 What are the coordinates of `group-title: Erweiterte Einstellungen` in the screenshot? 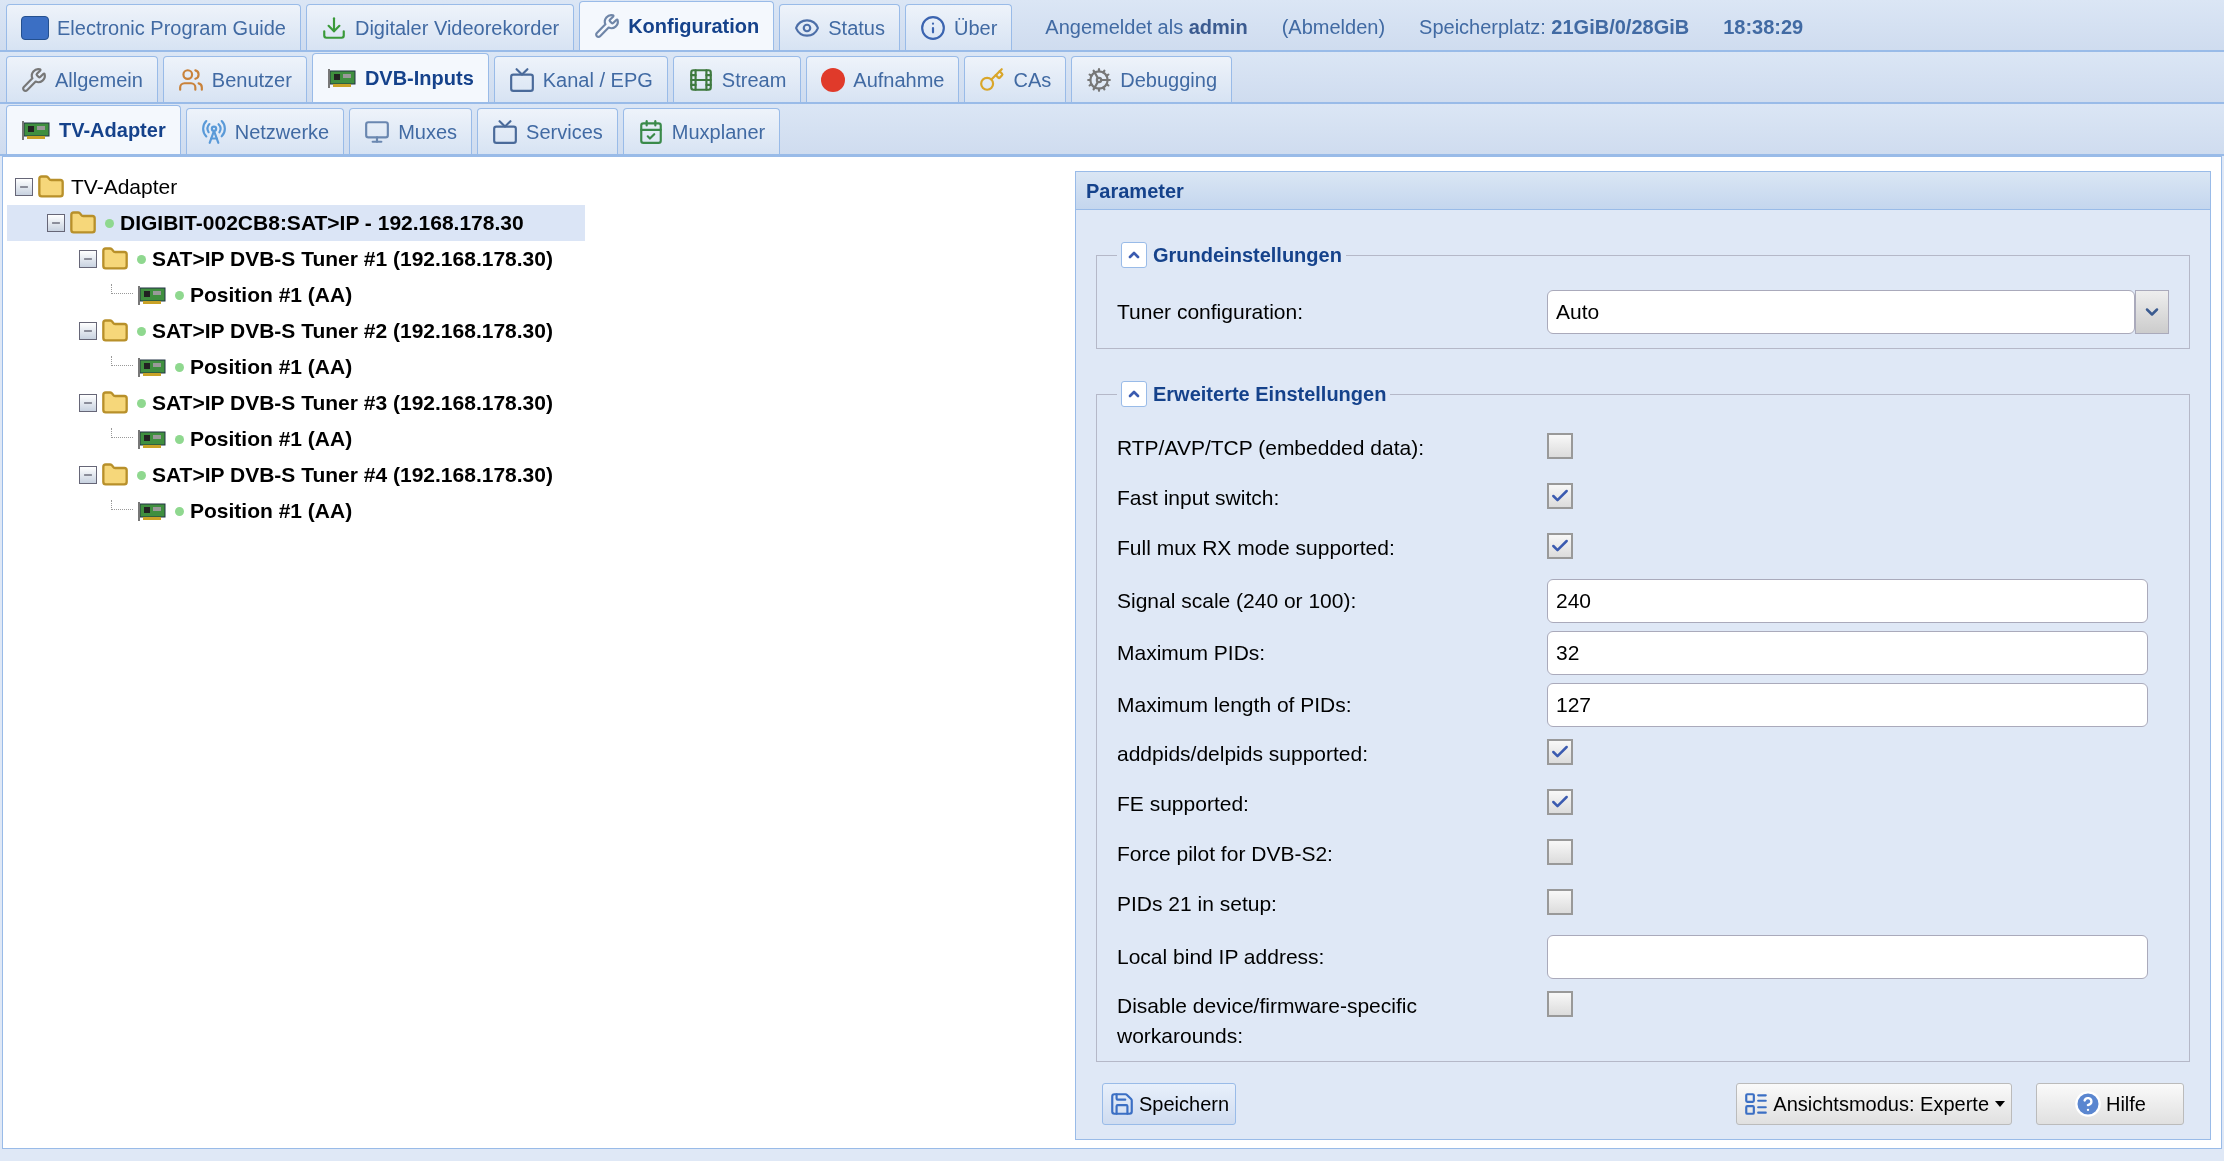 It's located at (1270, 394).